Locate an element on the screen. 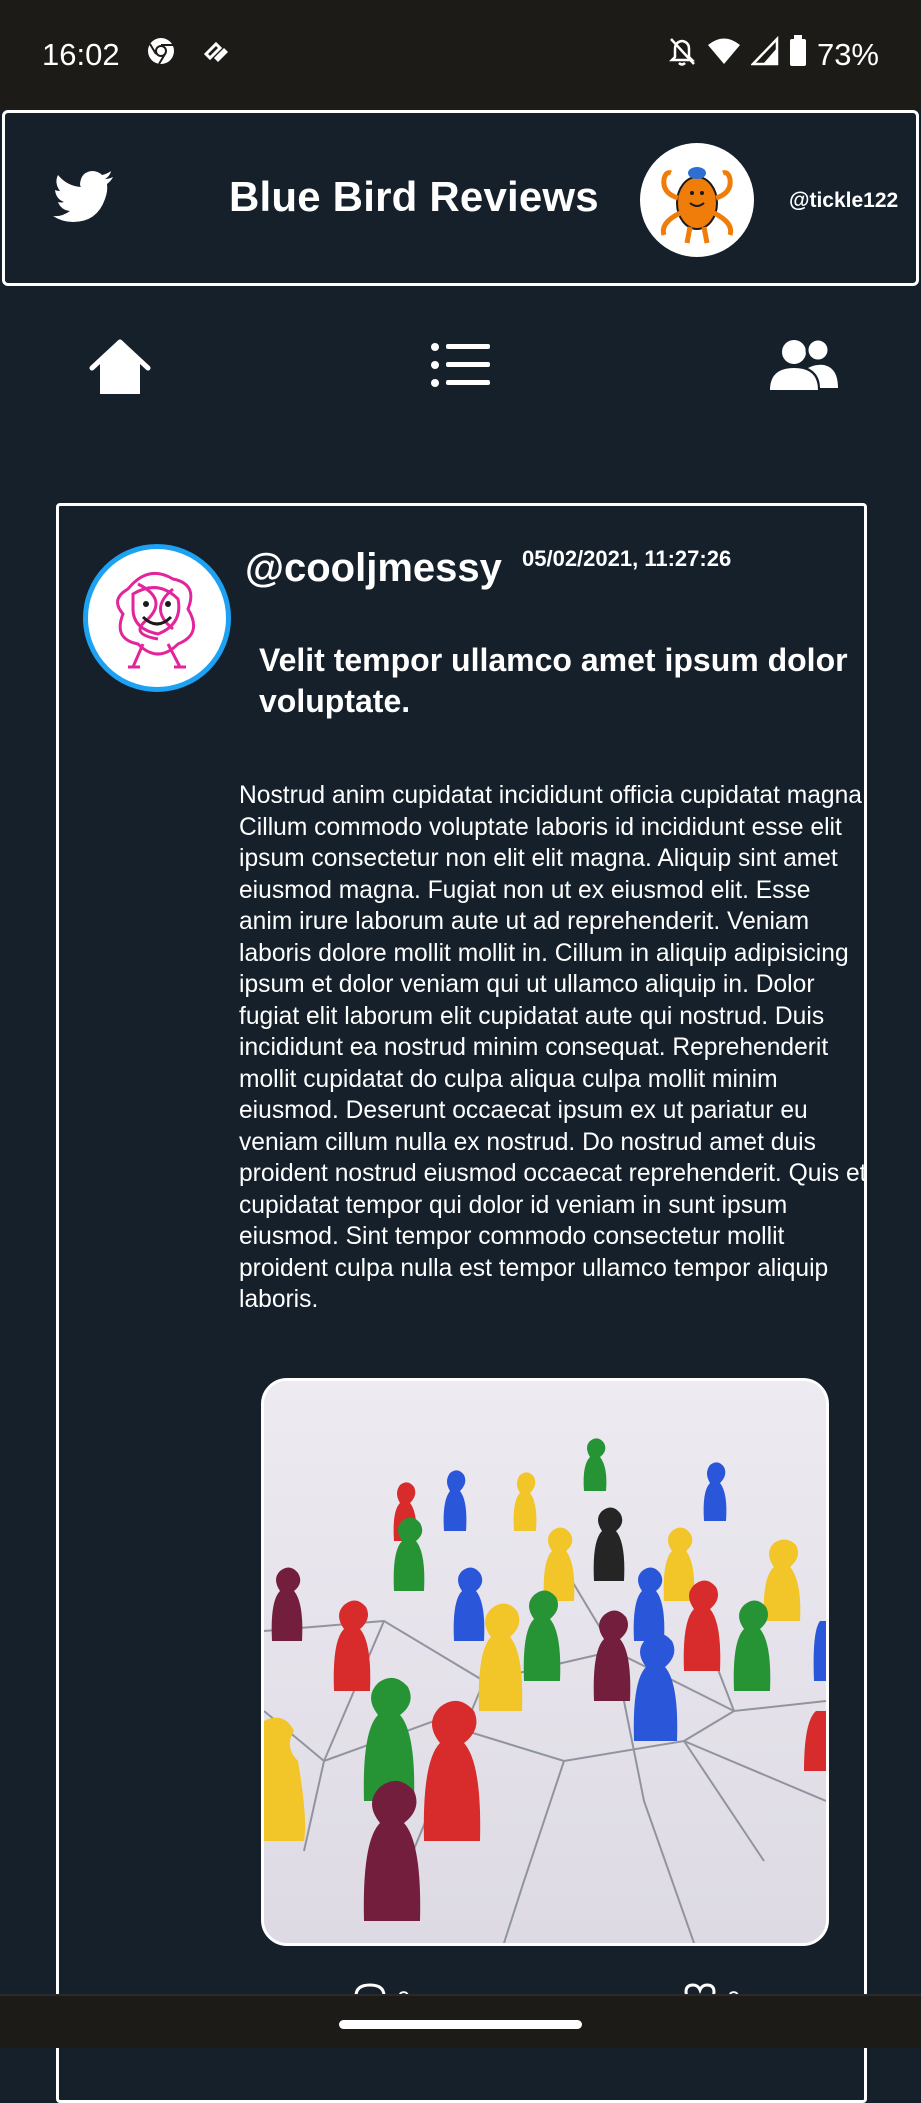 The width and height of the screenshot is (921, 2103). status-time: 16:02 is located at coordinates (81, 54).